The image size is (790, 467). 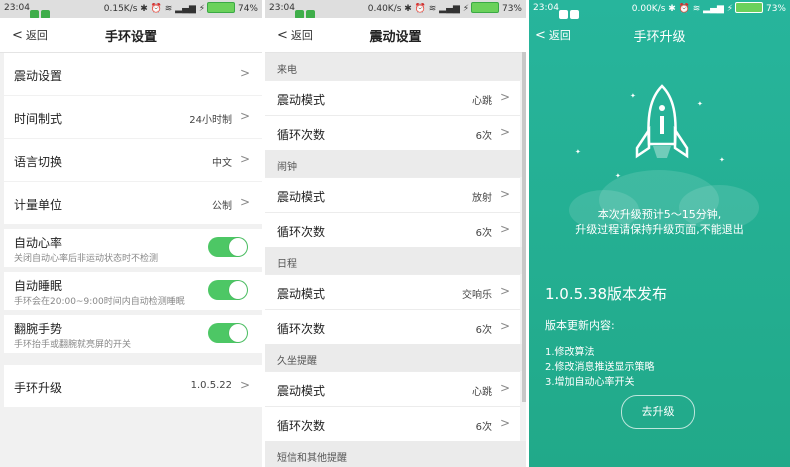 I want to click on row-value: 交响乐, so click(x=477, y=295).